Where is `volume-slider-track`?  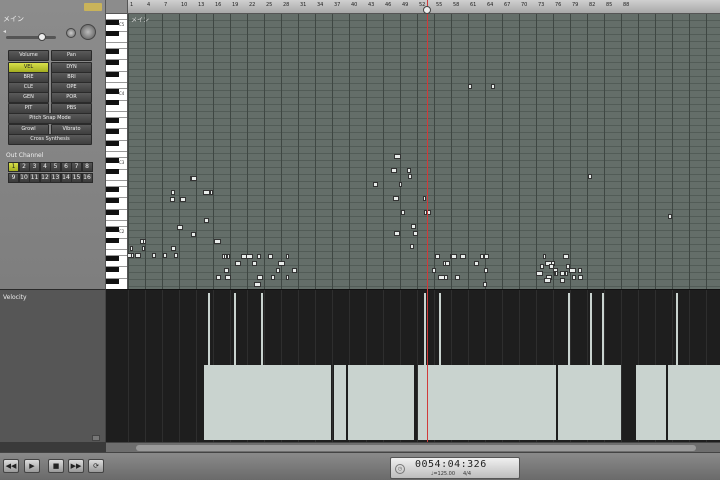
volume-slider-track is located at coordinates (31, 37).